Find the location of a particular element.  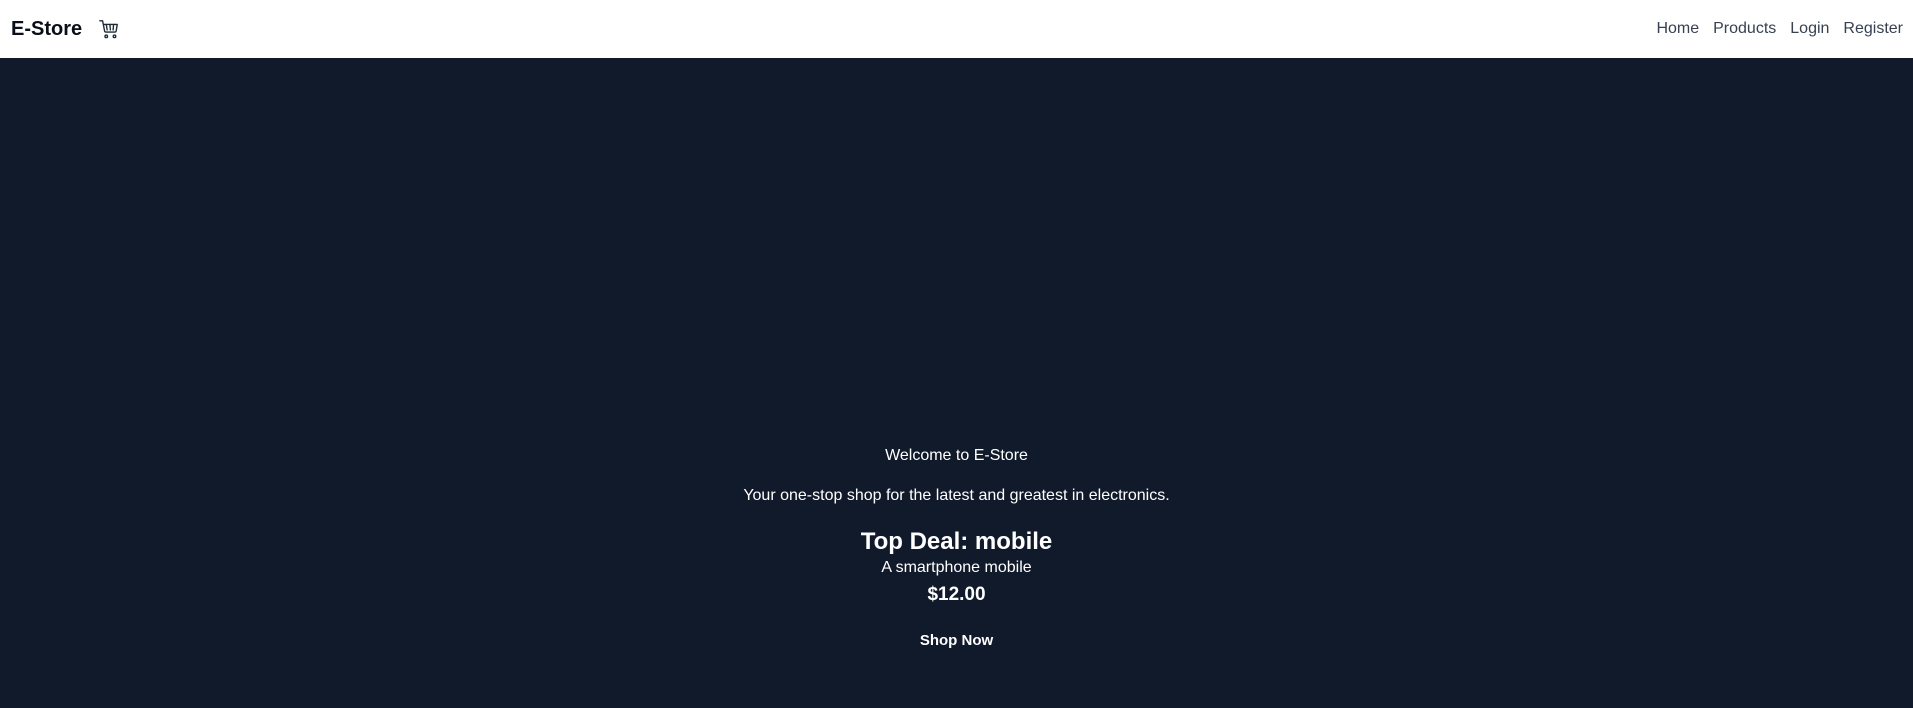

brand: E-Store is located at coordinates (65, 29).